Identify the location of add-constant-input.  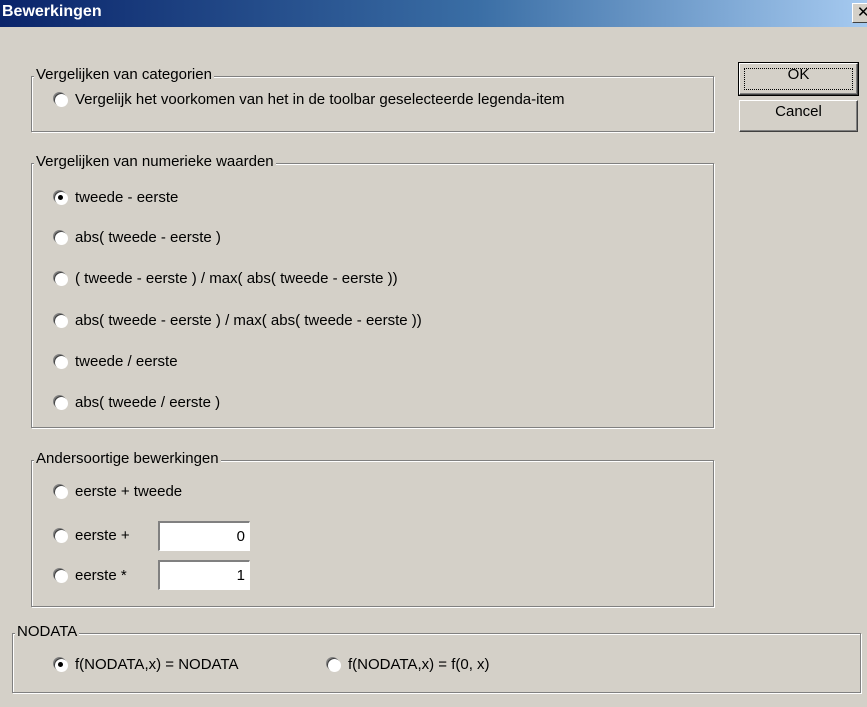
(204, 536).